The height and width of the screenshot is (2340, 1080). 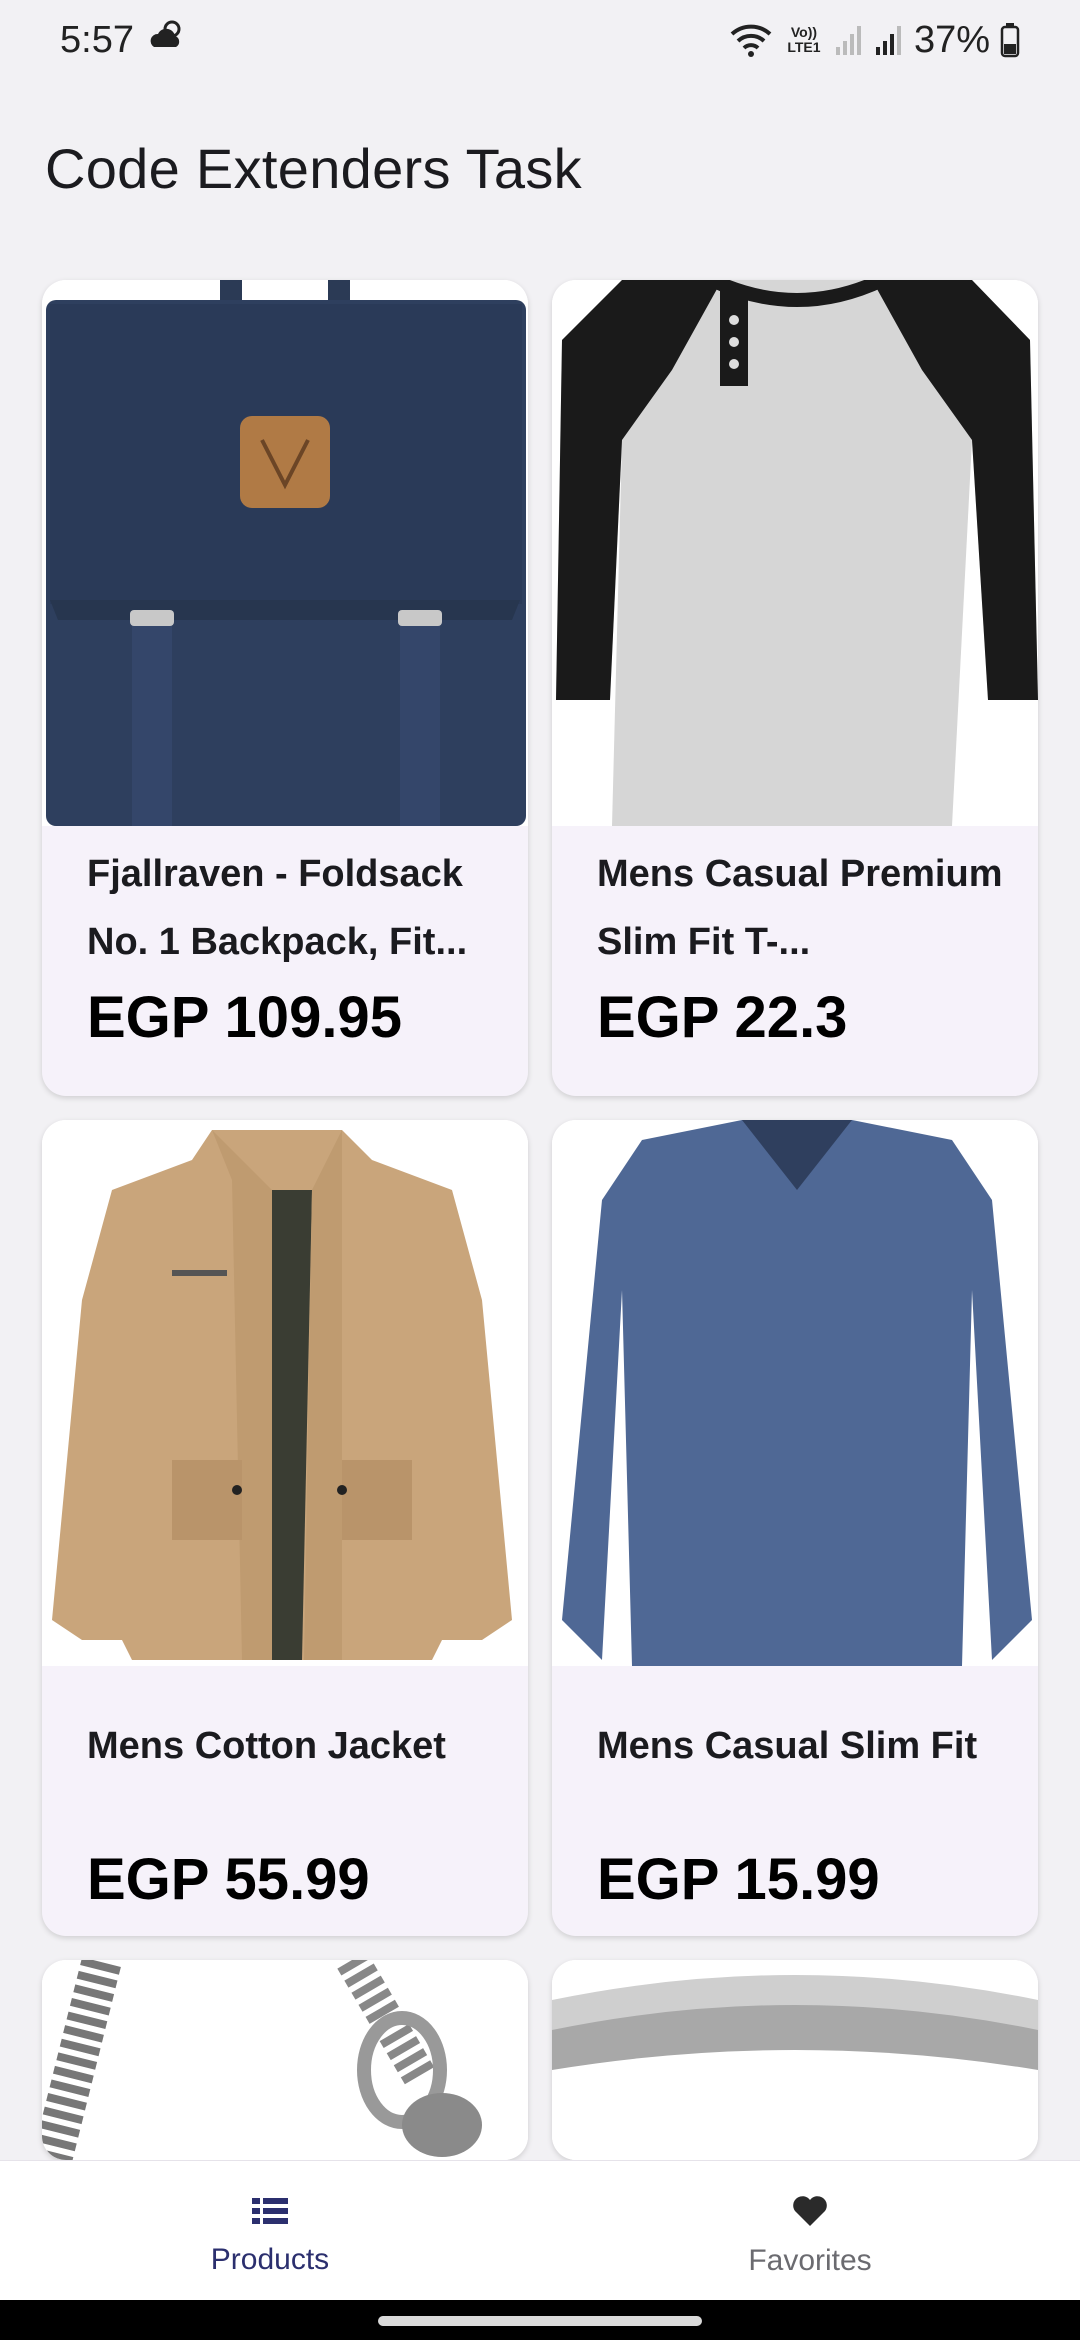 What do you see at coordinates (722, 1017) in the screenshot?
I see `product-price: EGP 22.3` at bounding box center [722, 1017].